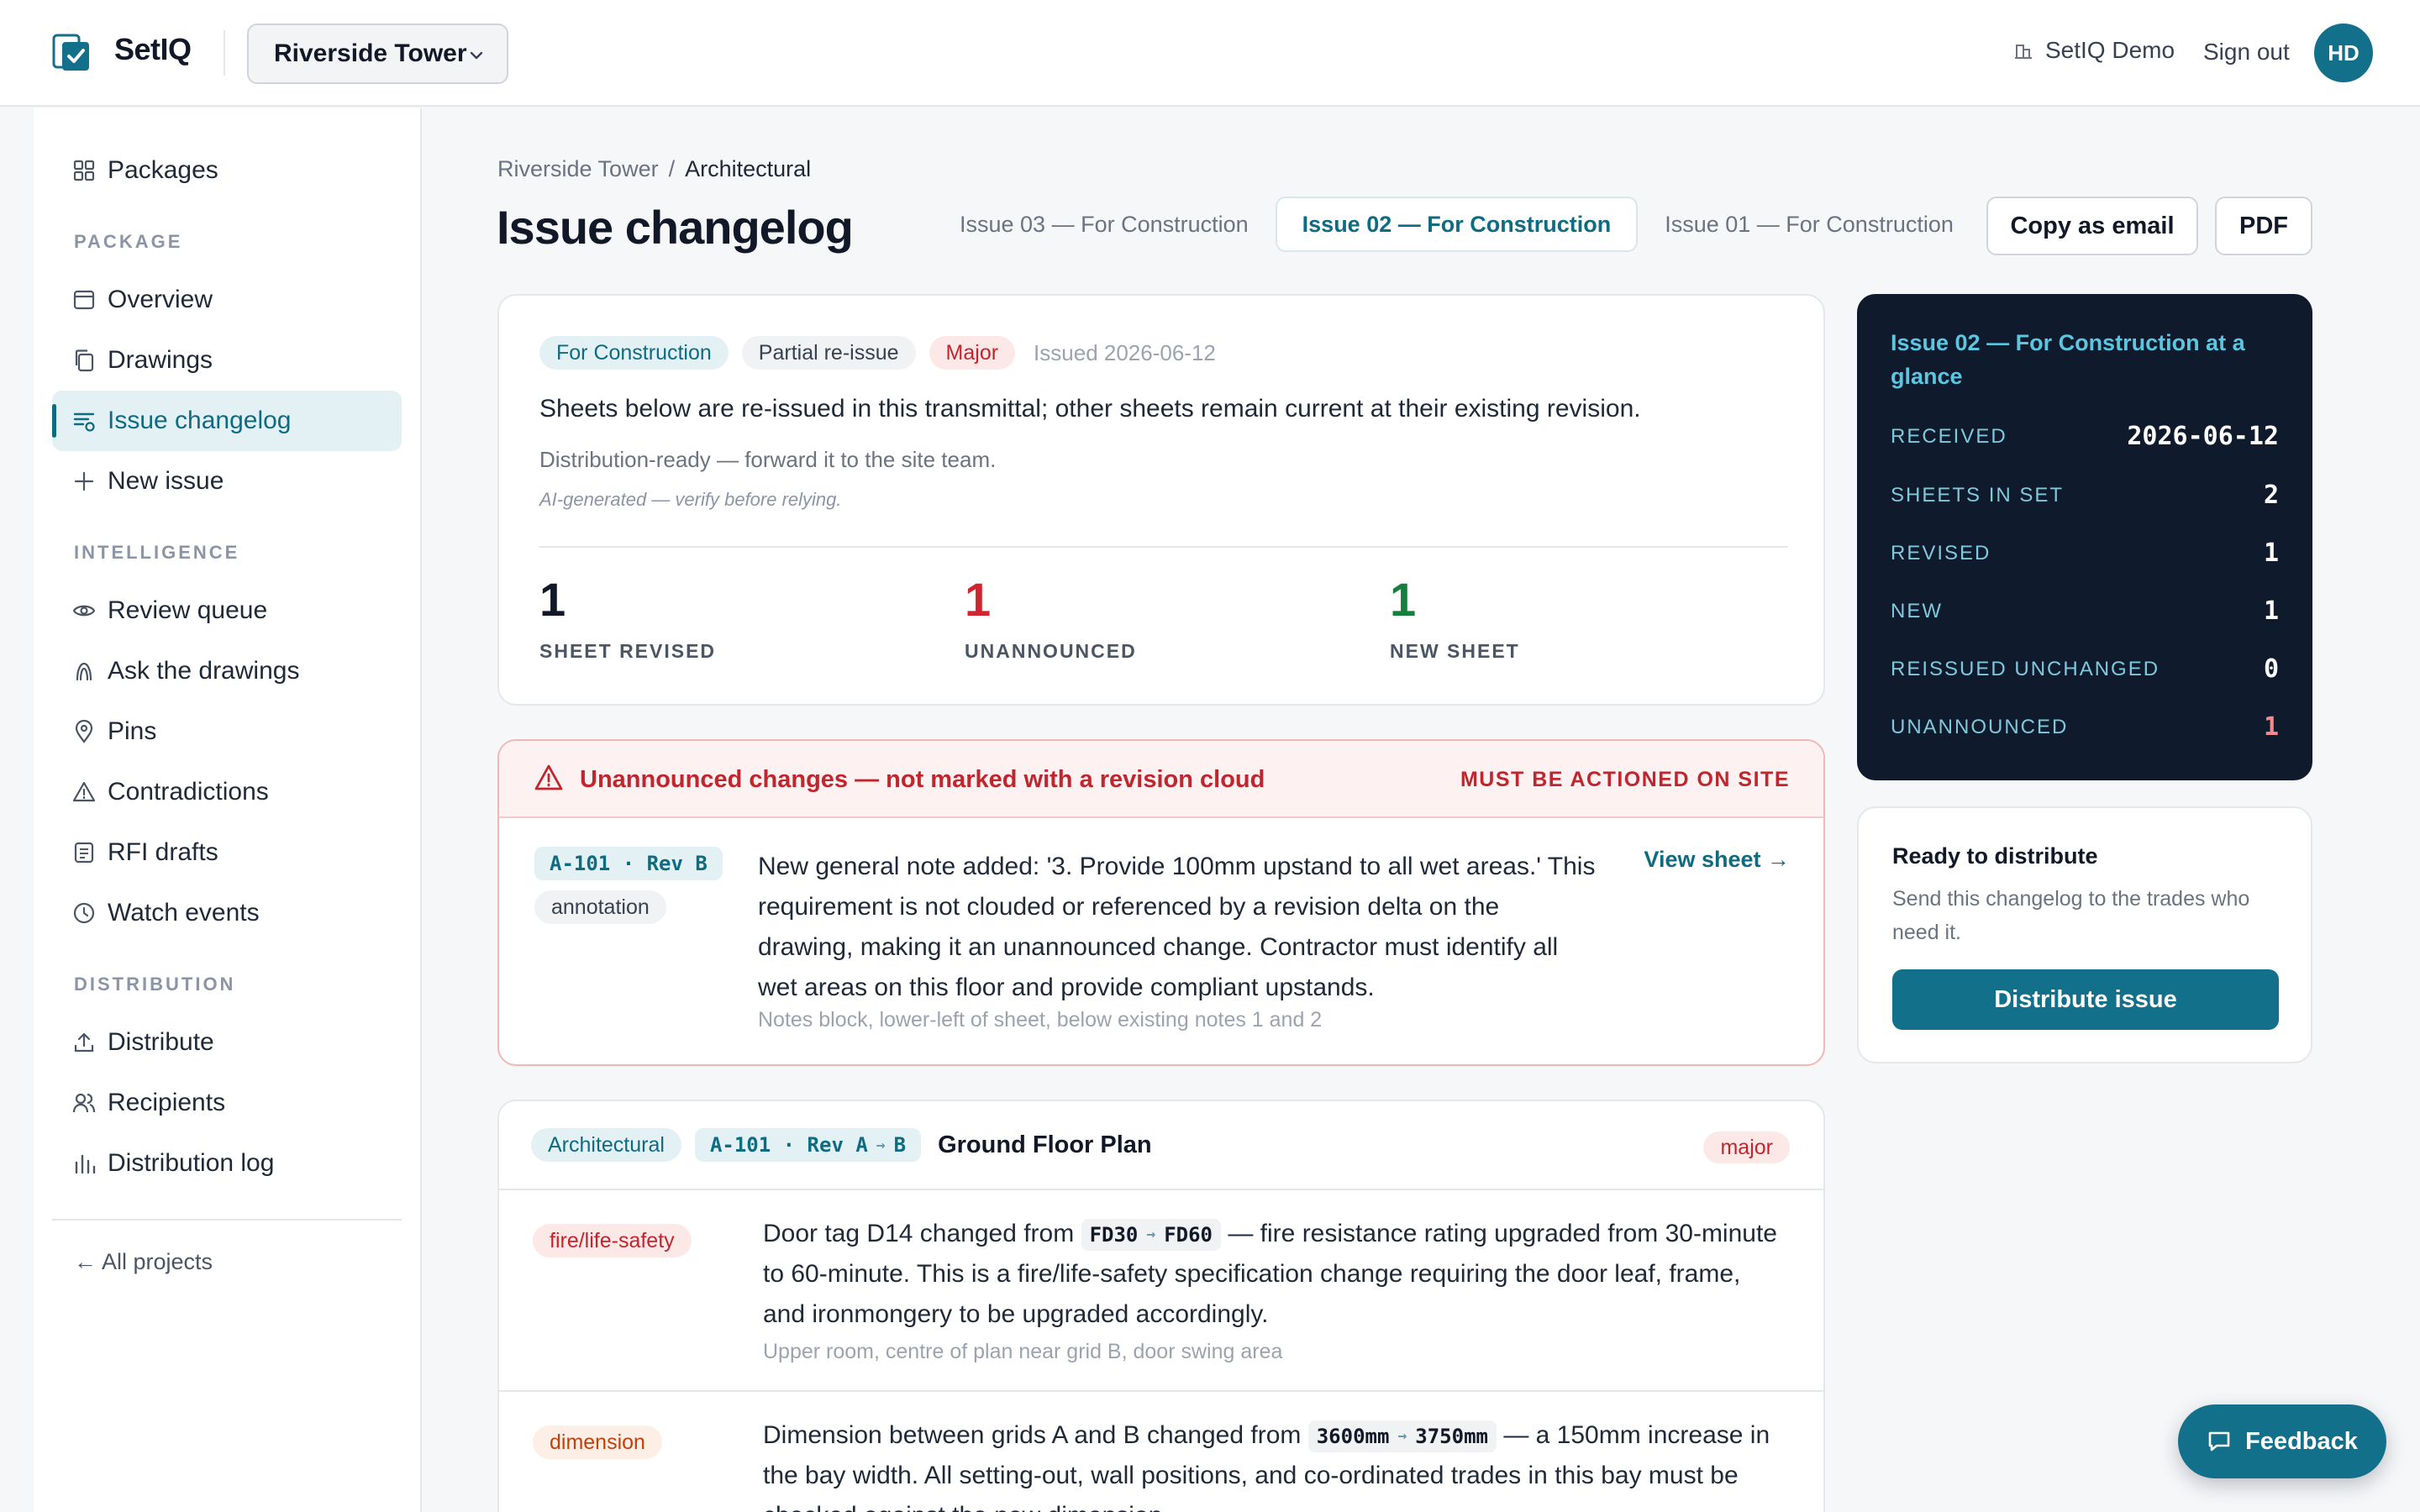 Image resolution: width=2420 pixels, height=1512 pixels. I want to click on list-icon, so click(84, 422).